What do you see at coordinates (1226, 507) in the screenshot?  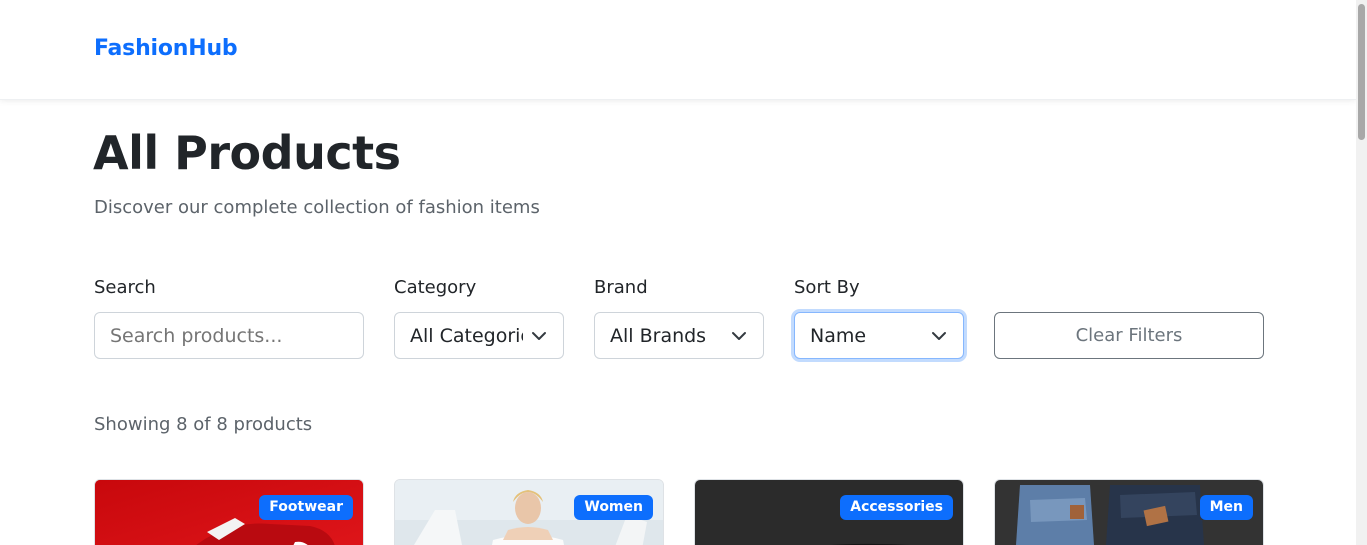 I see `category-badge: Men` at bounding box center [1226, 507].